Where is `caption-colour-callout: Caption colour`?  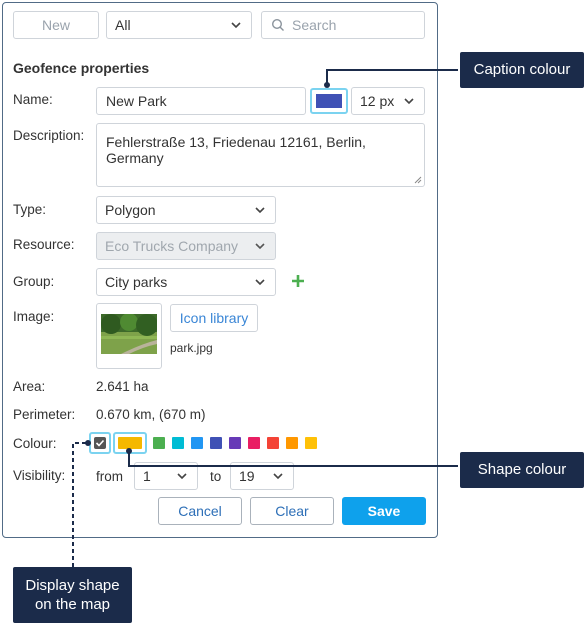 caption-colour-callout: Caption colour is located at coordinates (522, 70).